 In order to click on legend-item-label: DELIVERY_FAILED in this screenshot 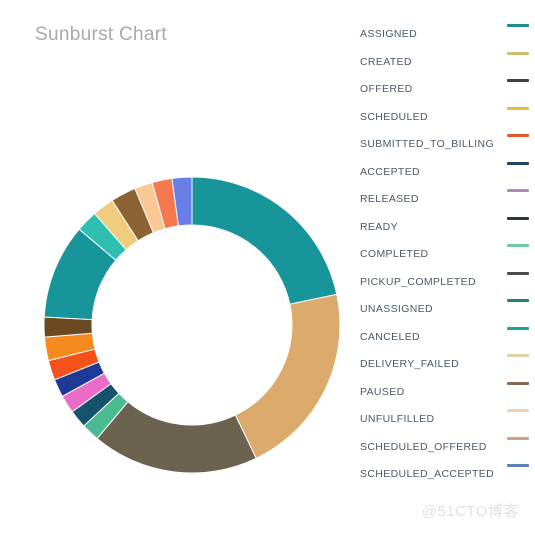, I will do `click(410, 364)`.